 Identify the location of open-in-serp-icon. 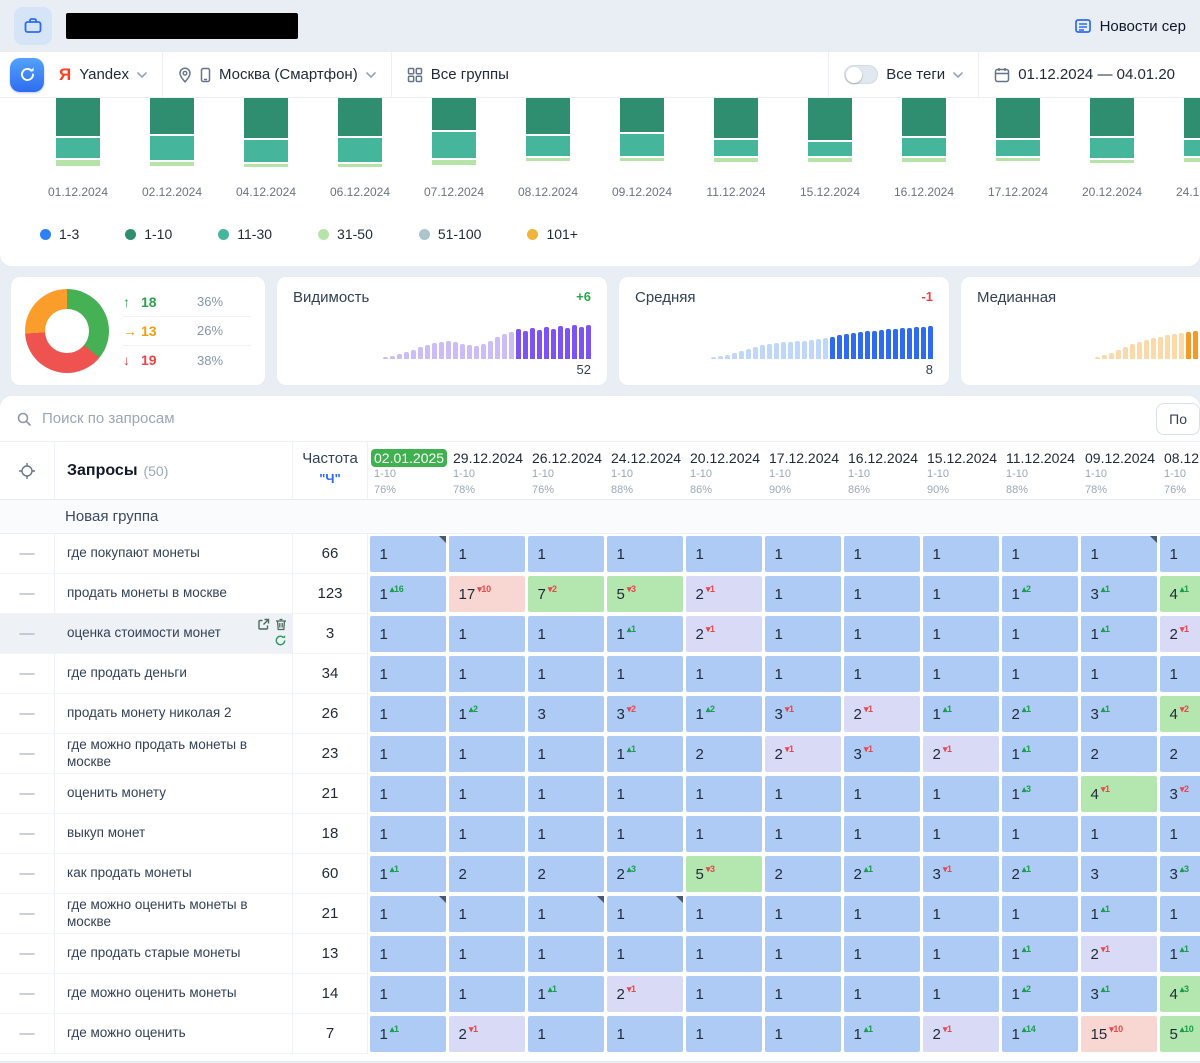
(263, 624).